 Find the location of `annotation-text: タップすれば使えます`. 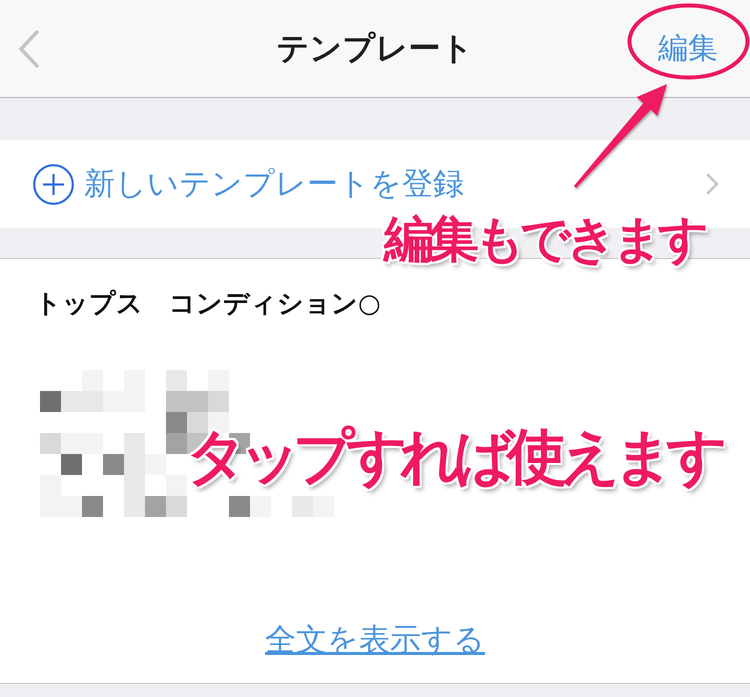

annotation-text: タップすれば使えます is located at coordinates (453, 457).